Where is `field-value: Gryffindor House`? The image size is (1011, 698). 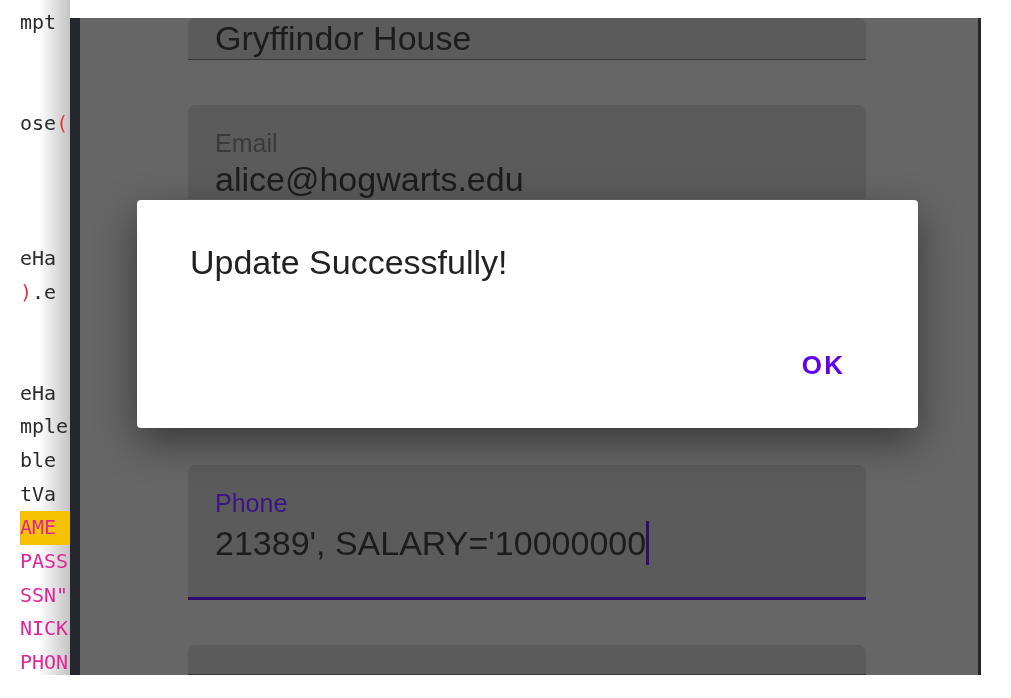 field-value: Gryffindor House is located at coordinates (343, 38).